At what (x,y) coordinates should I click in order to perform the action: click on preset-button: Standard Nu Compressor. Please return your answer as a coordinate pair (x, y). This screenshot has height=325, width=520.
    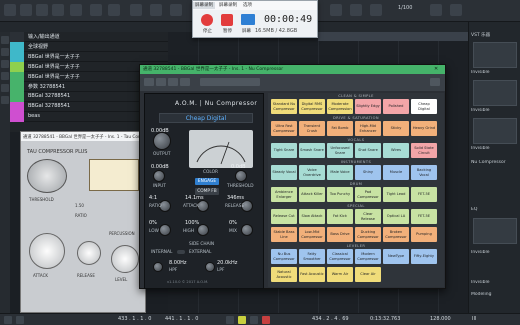
    Looking at the image, I should click on (284, 106).